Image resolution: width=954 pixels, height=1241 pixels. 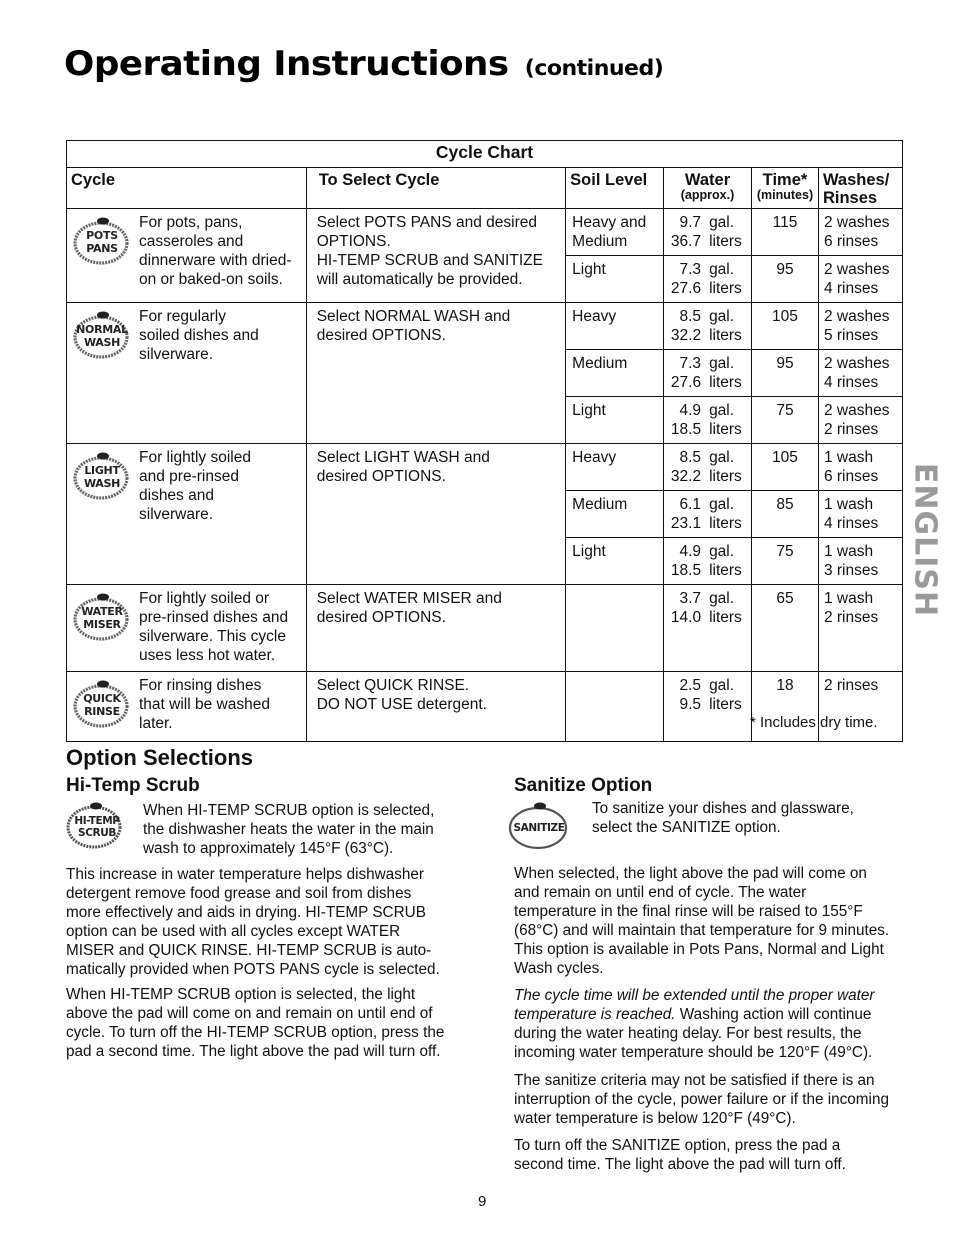 I want to click on washes-rinses: 2 washes 5 rinses, so click(x=860, y=326).